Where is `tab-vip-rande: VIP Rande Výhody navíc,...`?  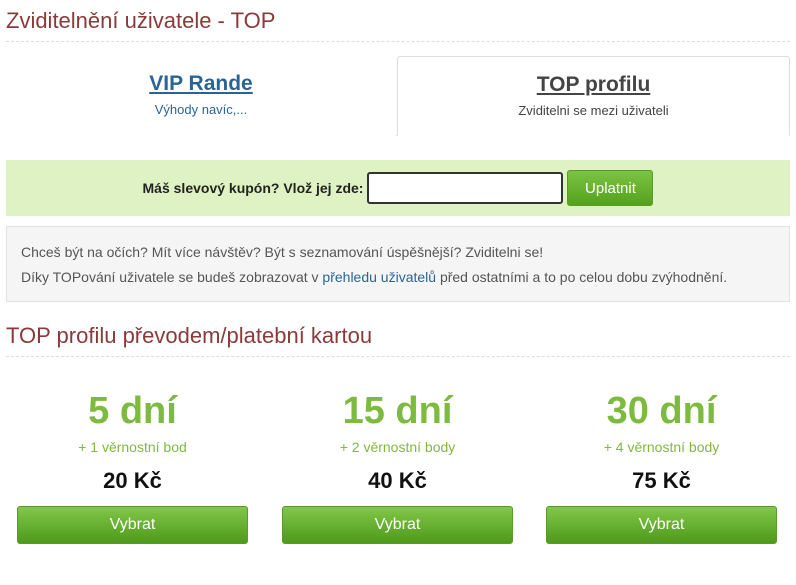
tab-vip-rande: VIP Rande Výhody navíc,... is located at coordinates (201, 96).